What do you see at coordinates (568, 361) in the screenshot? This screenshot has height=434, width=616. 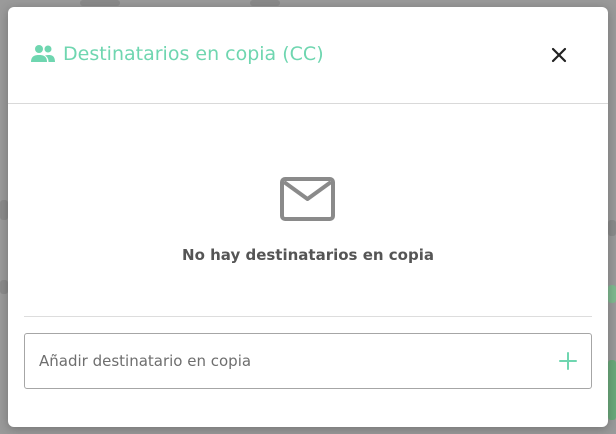 I see `plus-icon` at bounding box center [568, 361].